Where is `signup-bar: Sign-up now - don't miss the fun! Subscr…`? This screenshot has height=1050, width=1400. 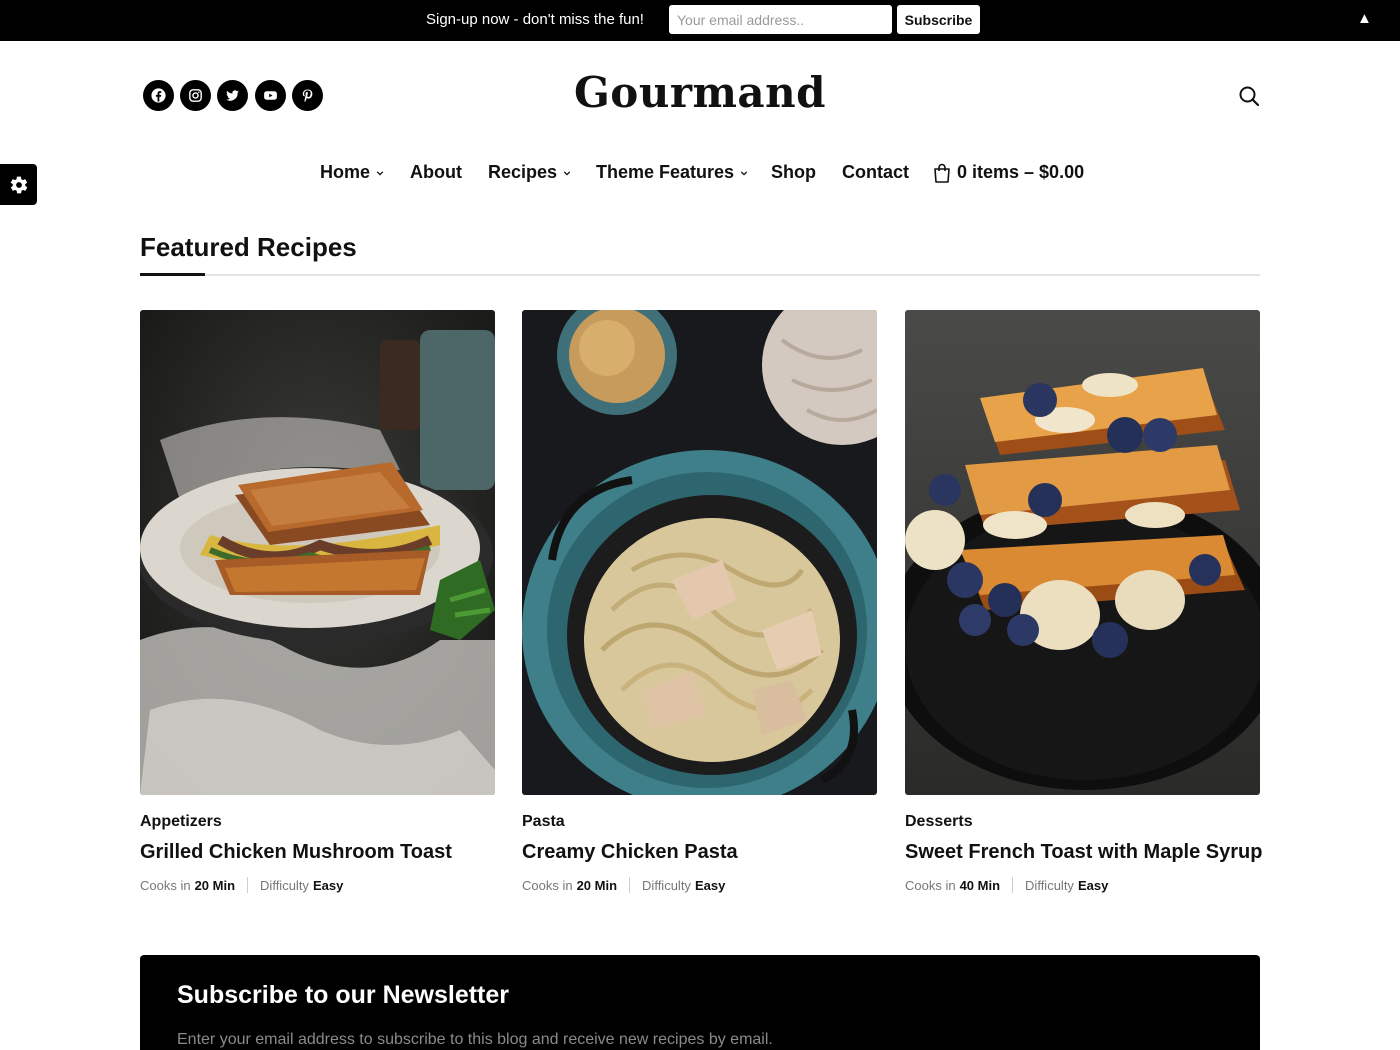 signup-bar: Sign-up now - don't miss the fun! Subscr… is located at coordinates (700, 20).